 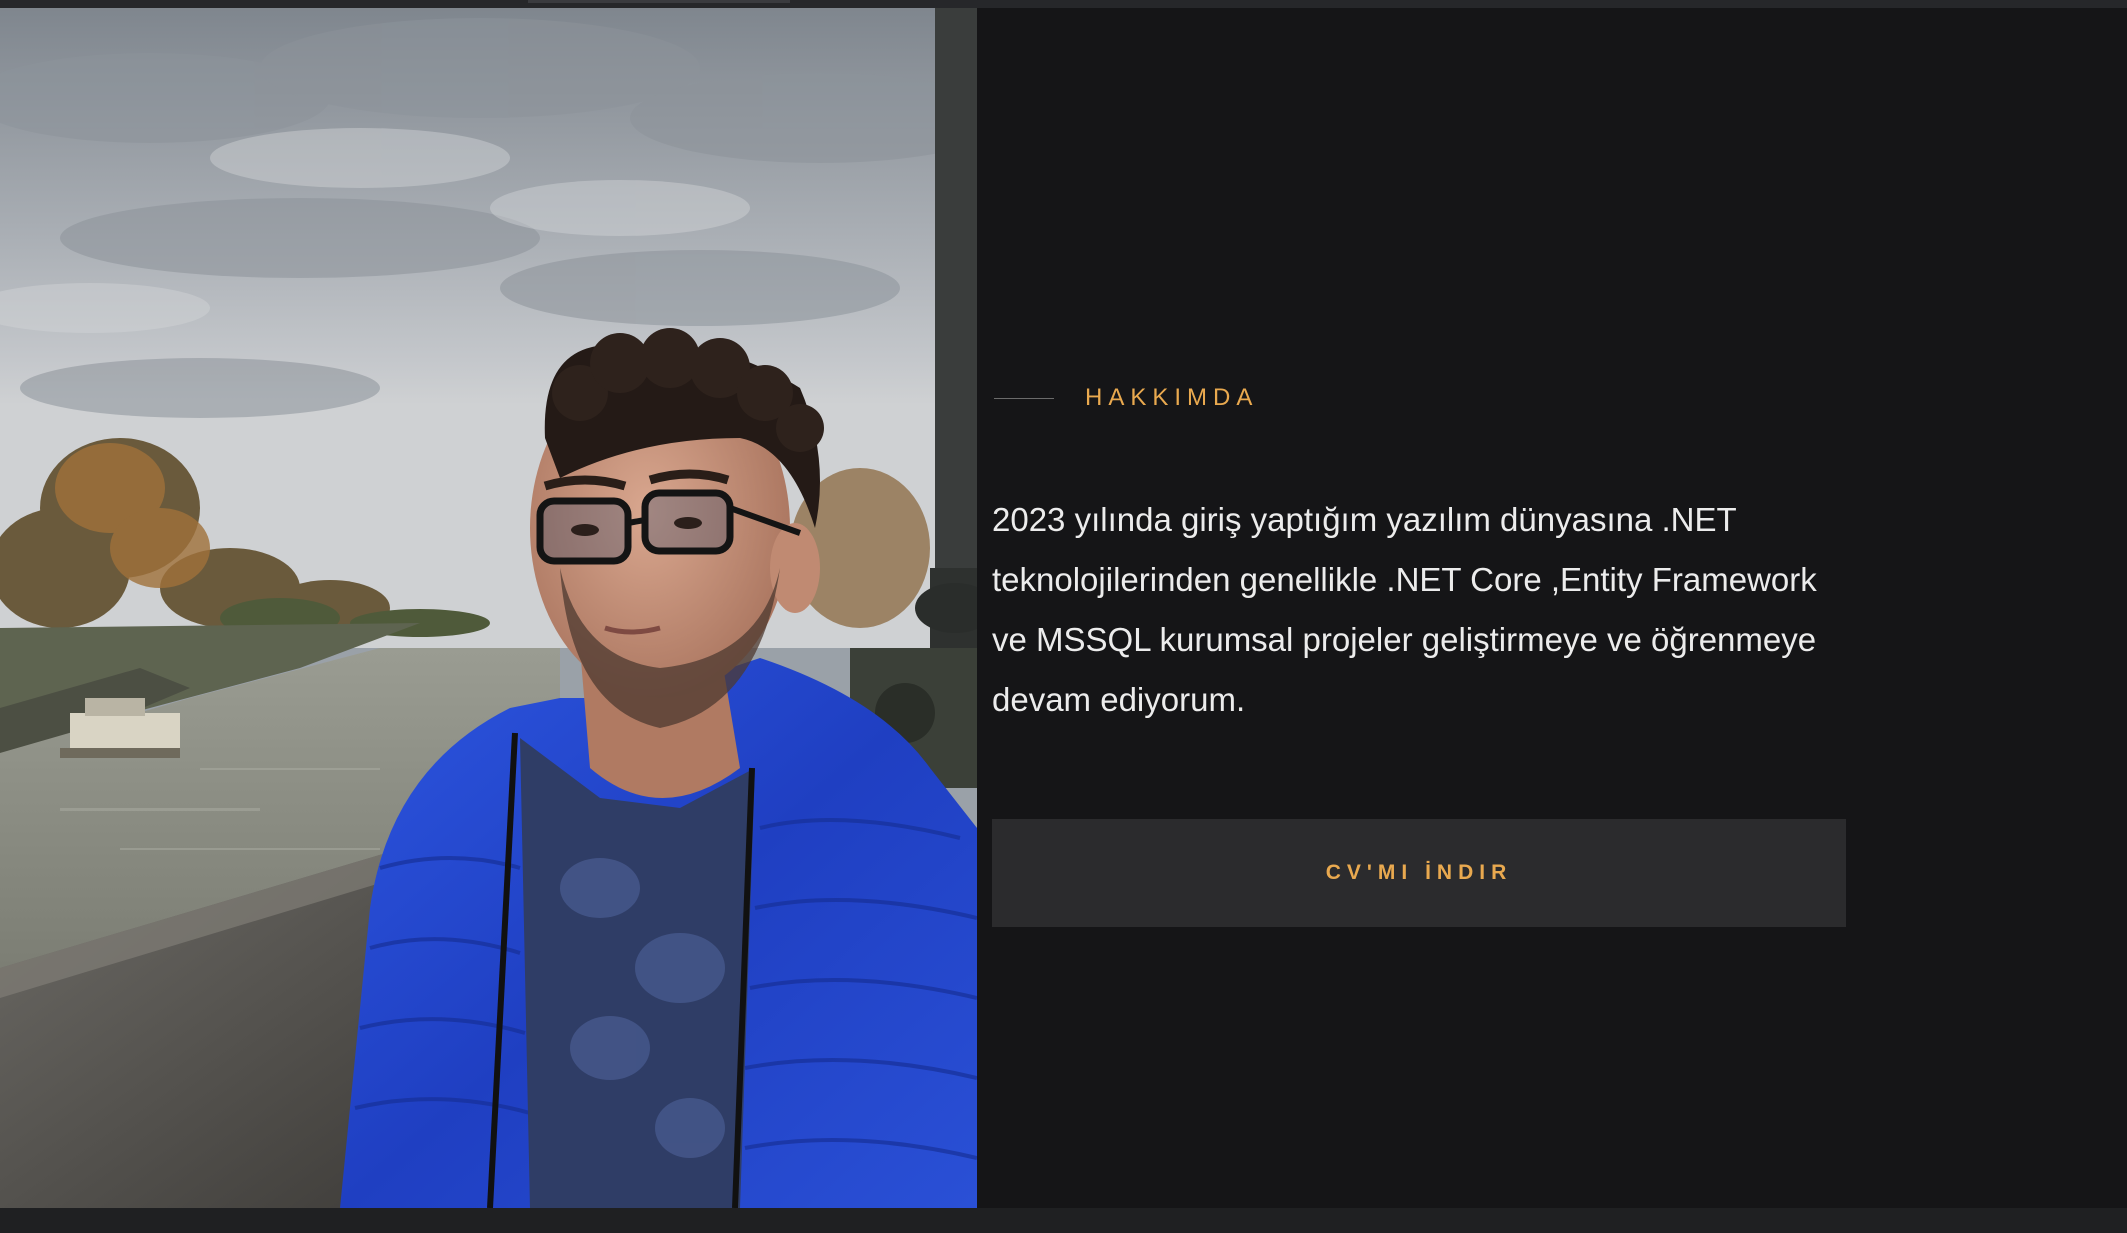 What do you see at coordinates (1024, 398) in the screenshot?
I see `eyebrow-rule` at bounding box center [1024, 398].